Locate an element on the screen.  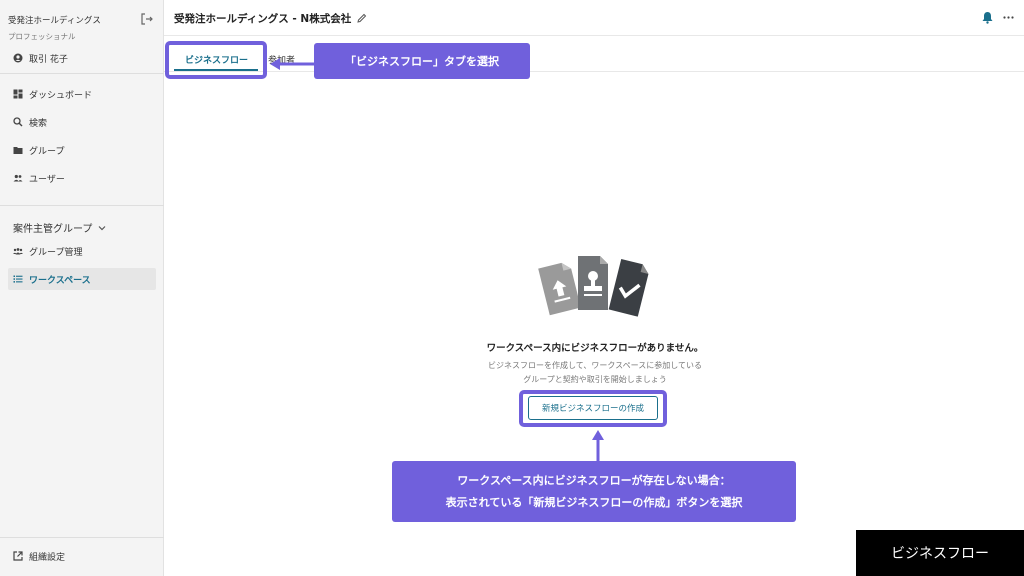
callout-button-line: 表示されている「新規ビジネスフローの作成」ボタンを選択 is located at coordinates (594, 502).